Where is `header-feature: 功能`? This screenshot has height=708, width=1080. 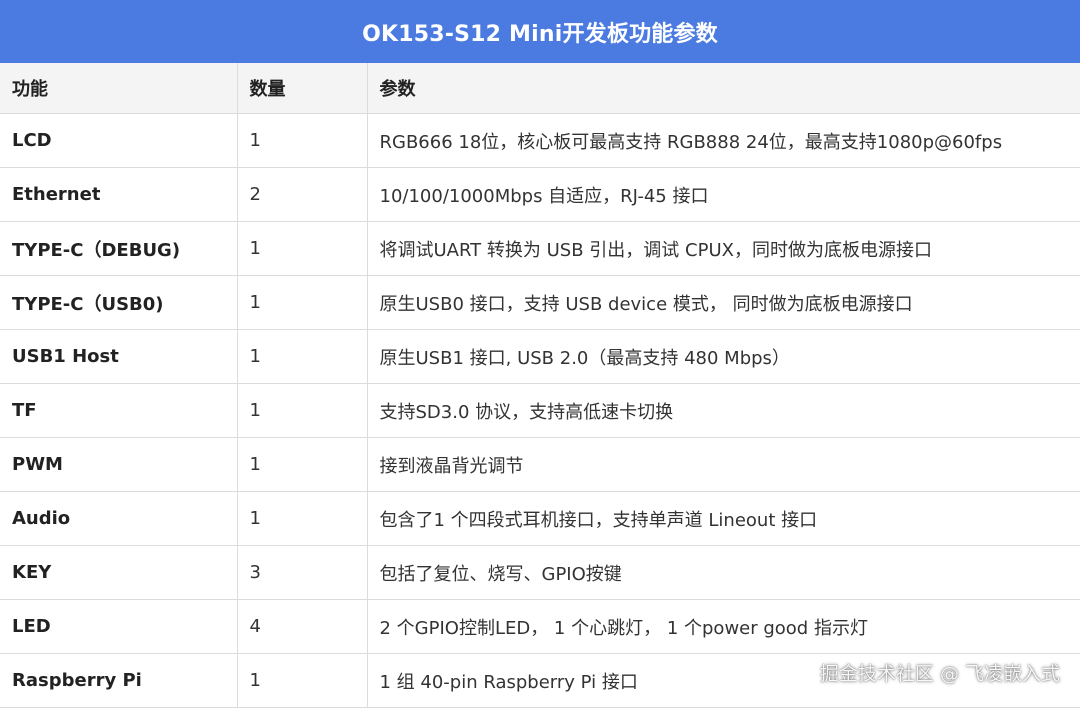
header-feature: 功能 is located at coordinates (119, 88).